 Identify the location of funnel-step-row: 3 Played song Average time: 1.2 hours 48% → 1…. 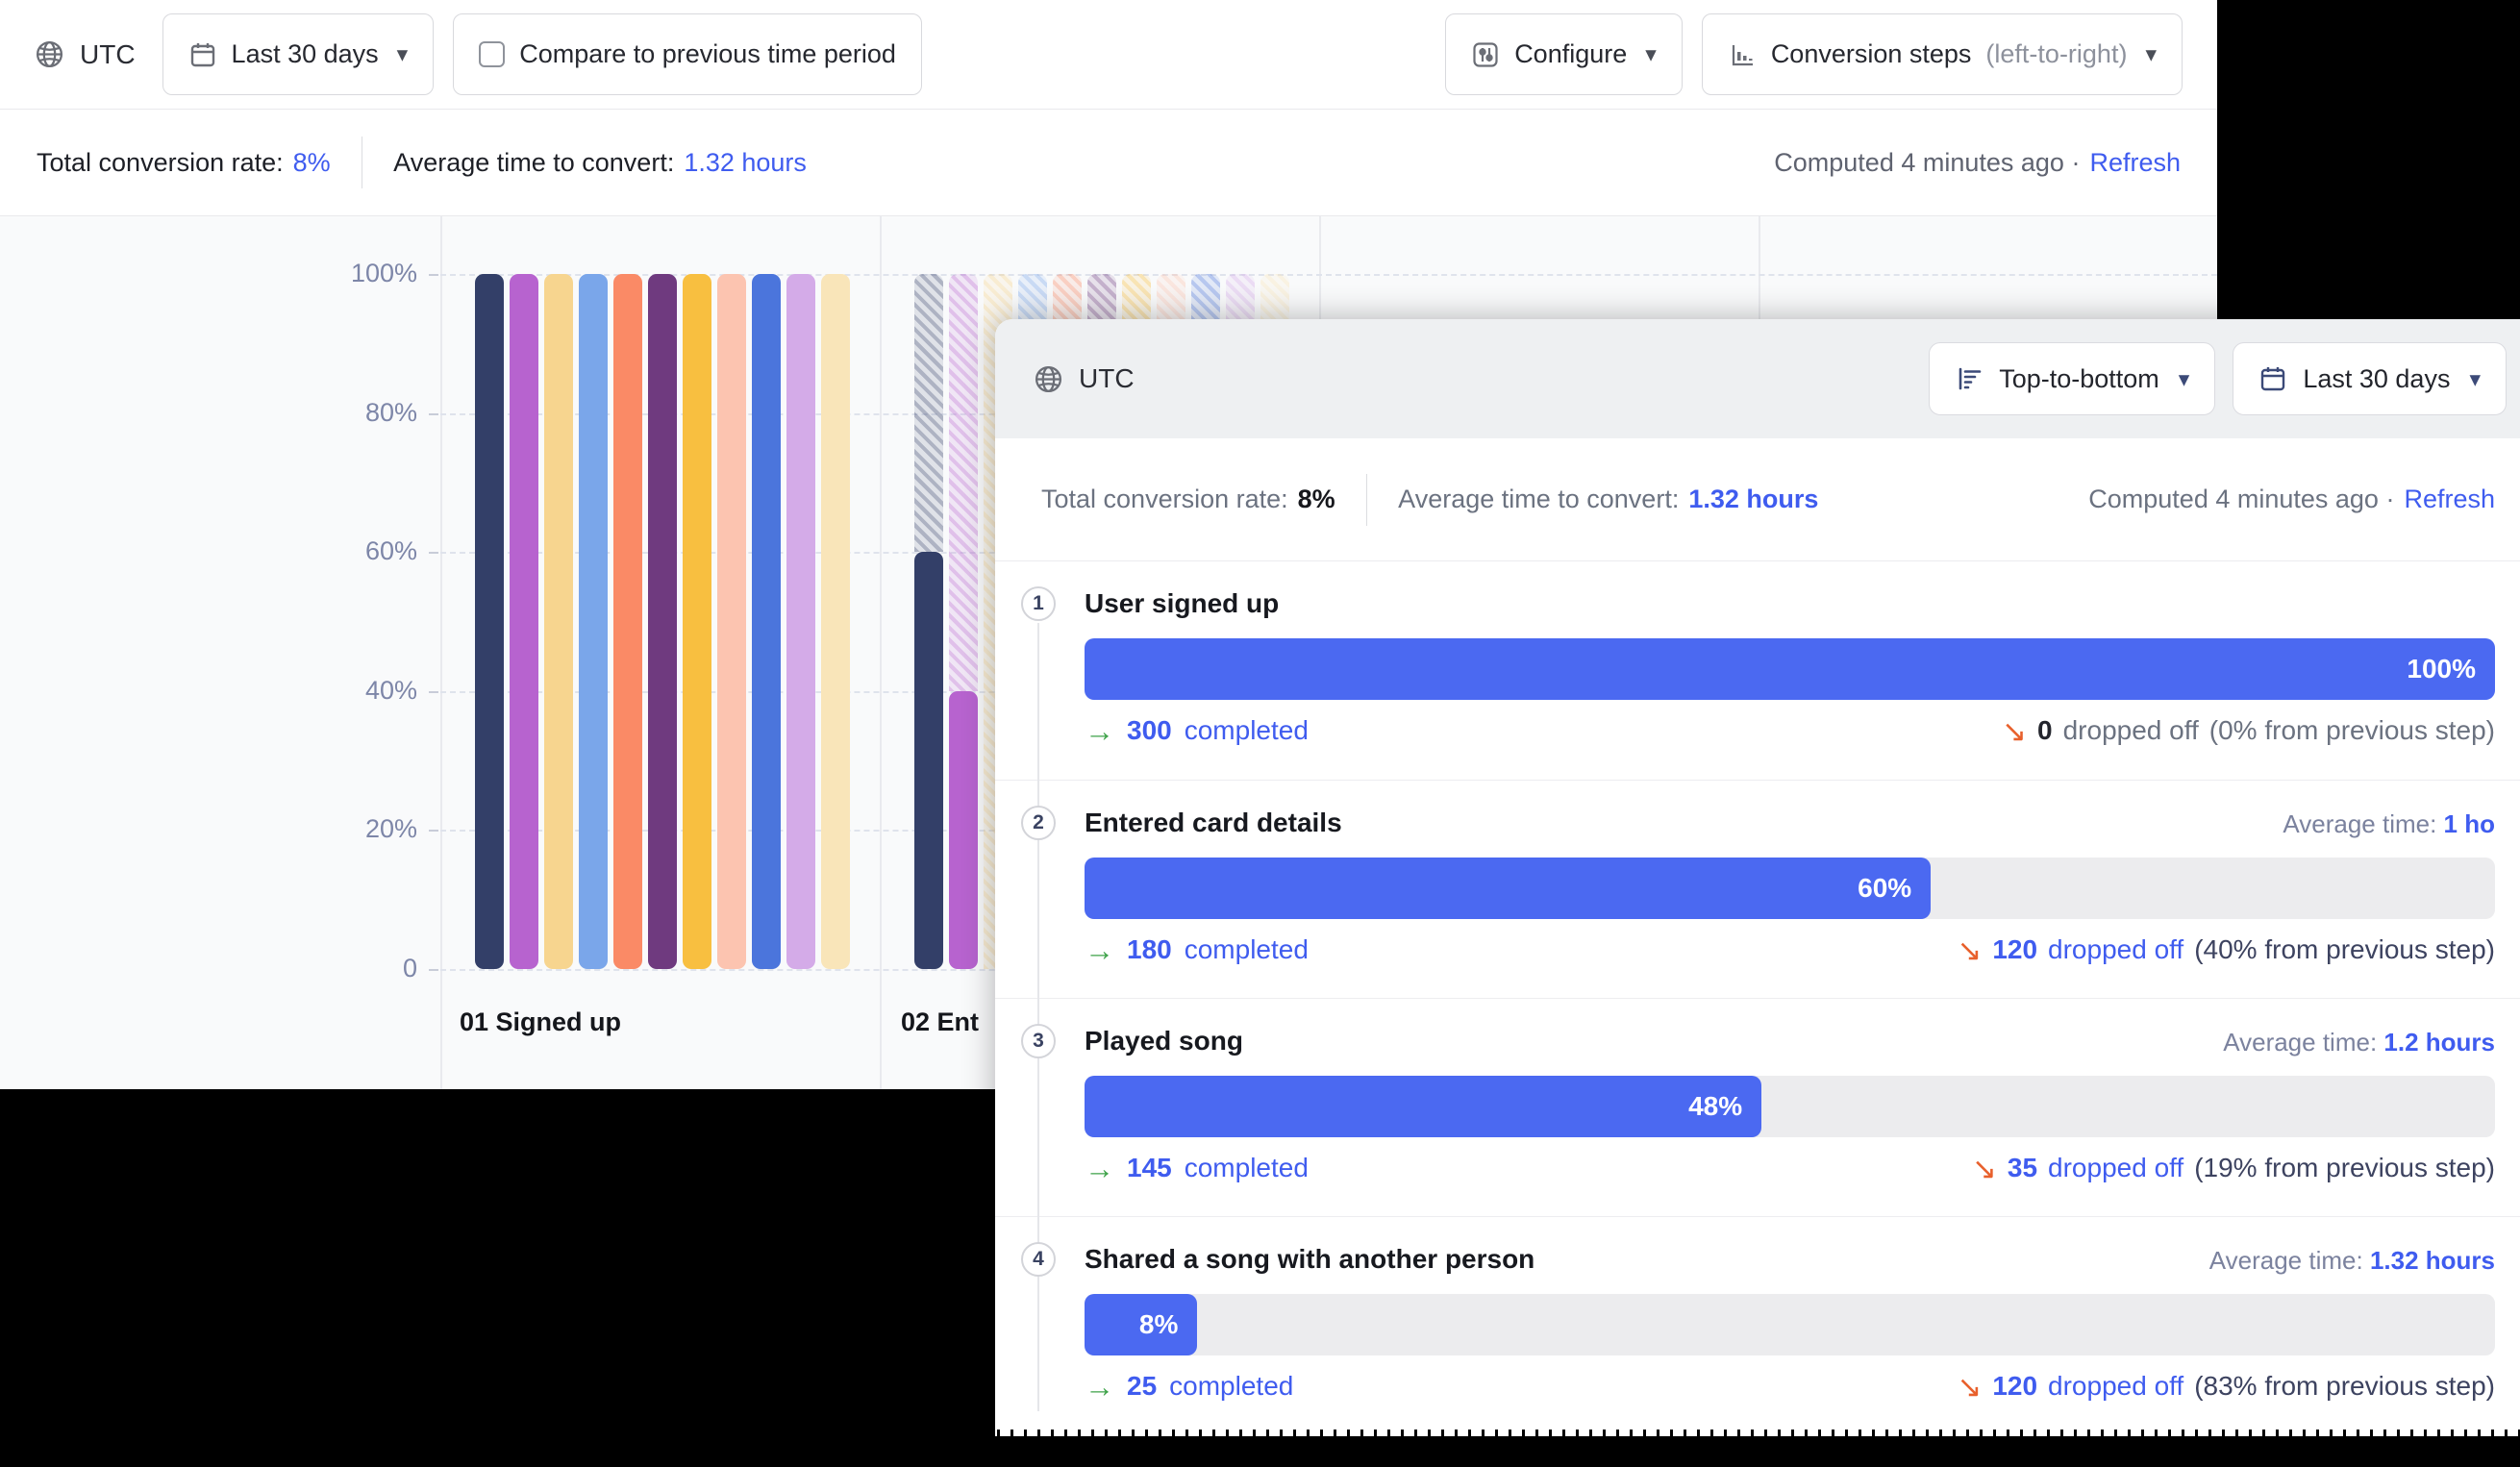
(1758, 1107).